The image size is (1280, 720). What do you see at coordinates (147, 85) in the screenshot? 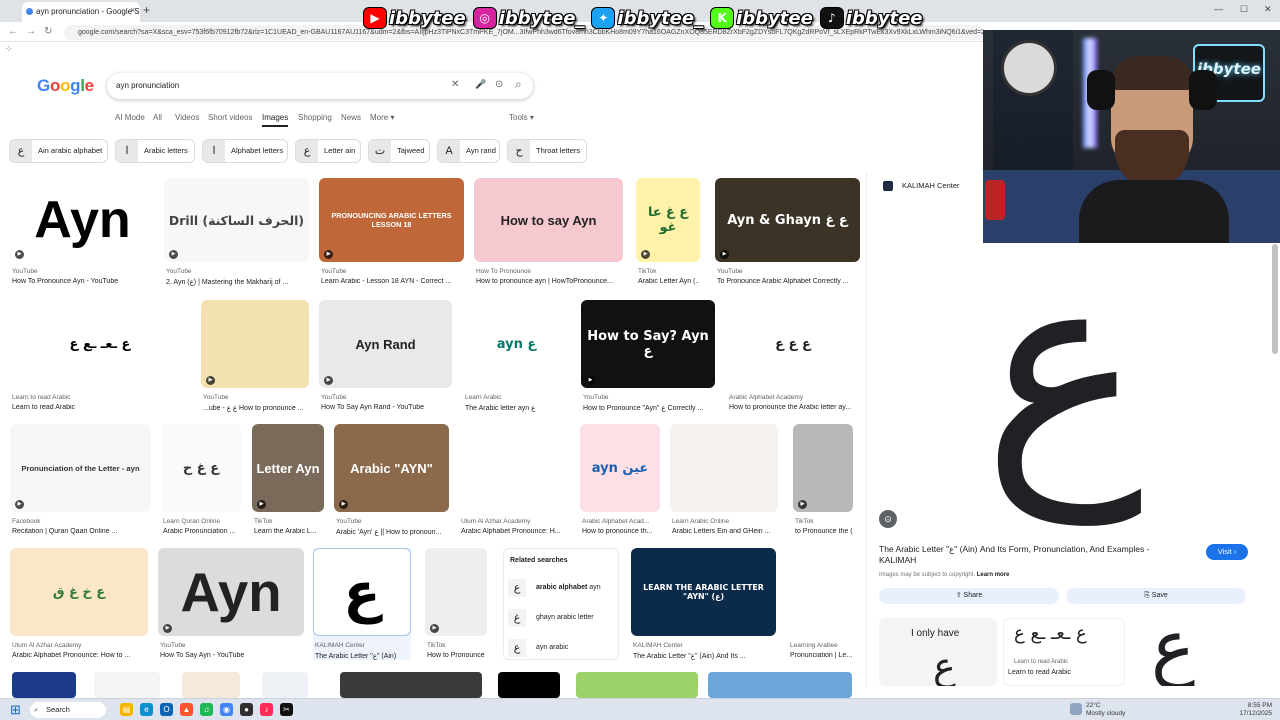
I see `search-query: ayn pronunciation` at bounding box center [147, 85].